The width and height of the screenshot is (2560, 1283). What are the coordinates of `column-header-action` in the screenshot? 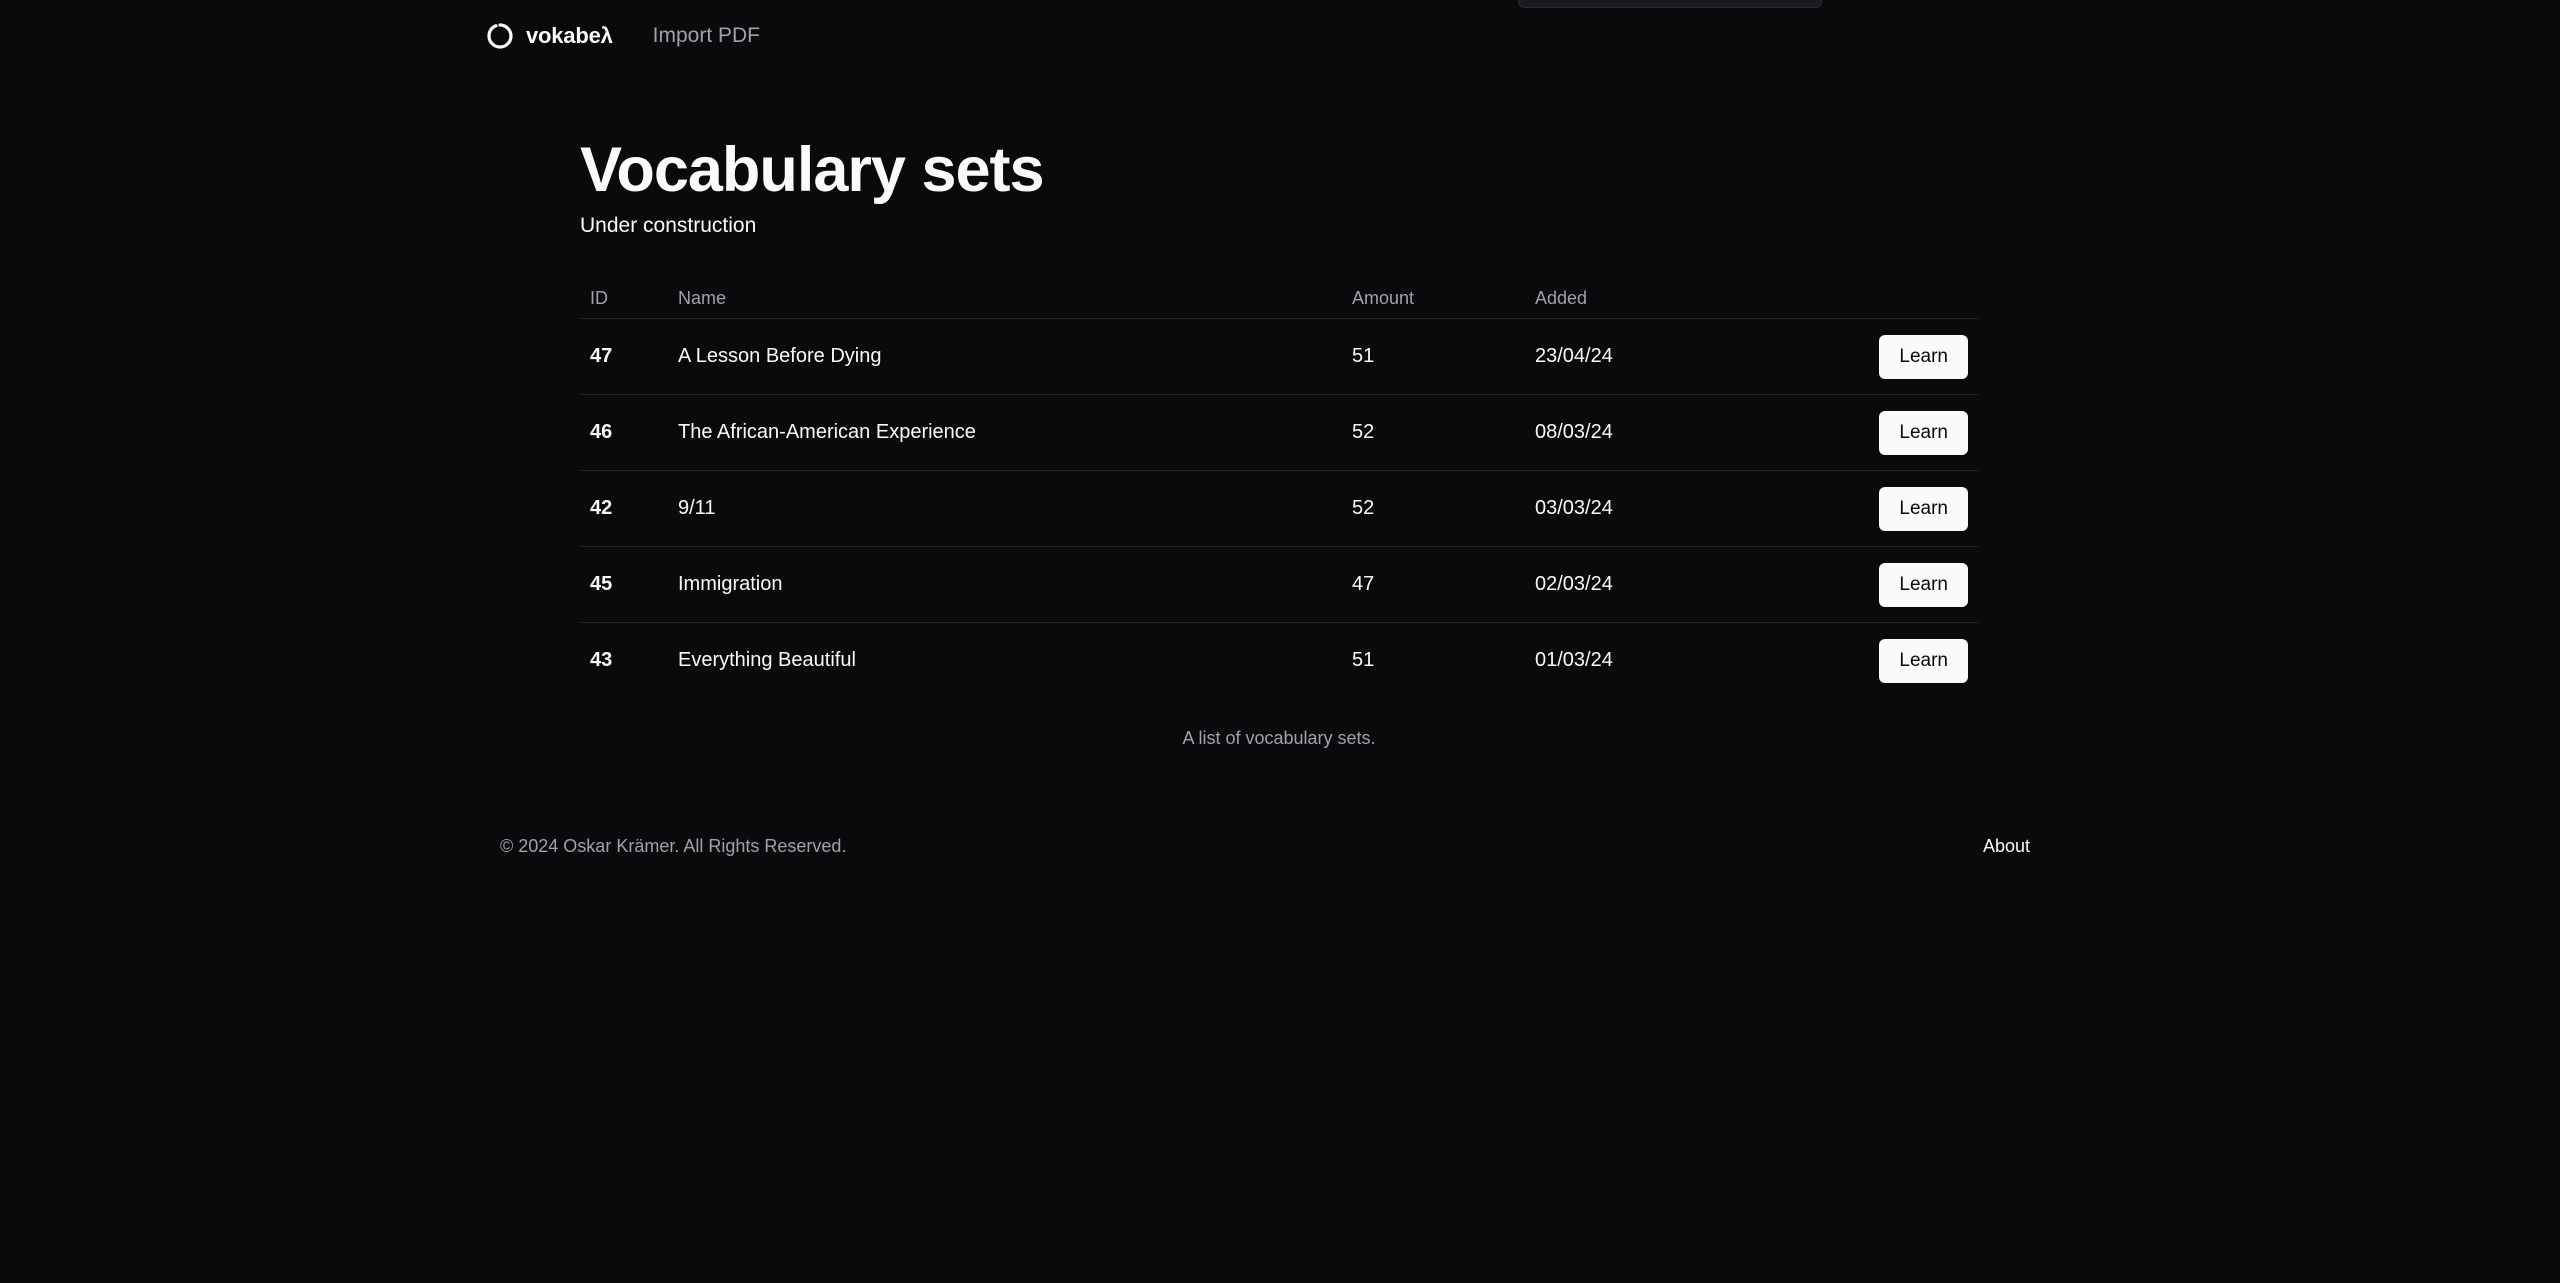 It's located at (1851, 298).